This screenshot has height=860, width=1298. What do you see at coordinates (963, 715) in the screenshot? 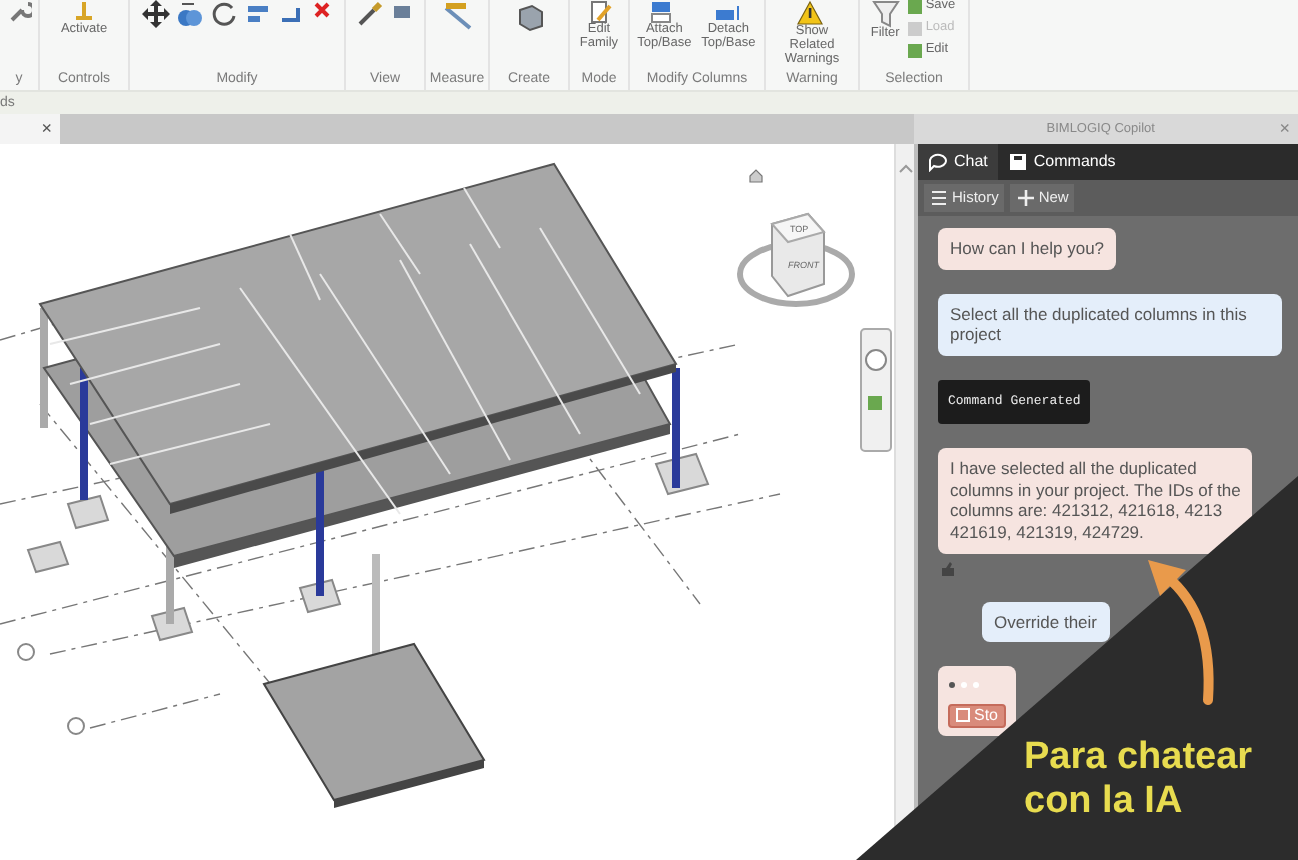
I see `stop-icon` at bounding box center [963, 715].